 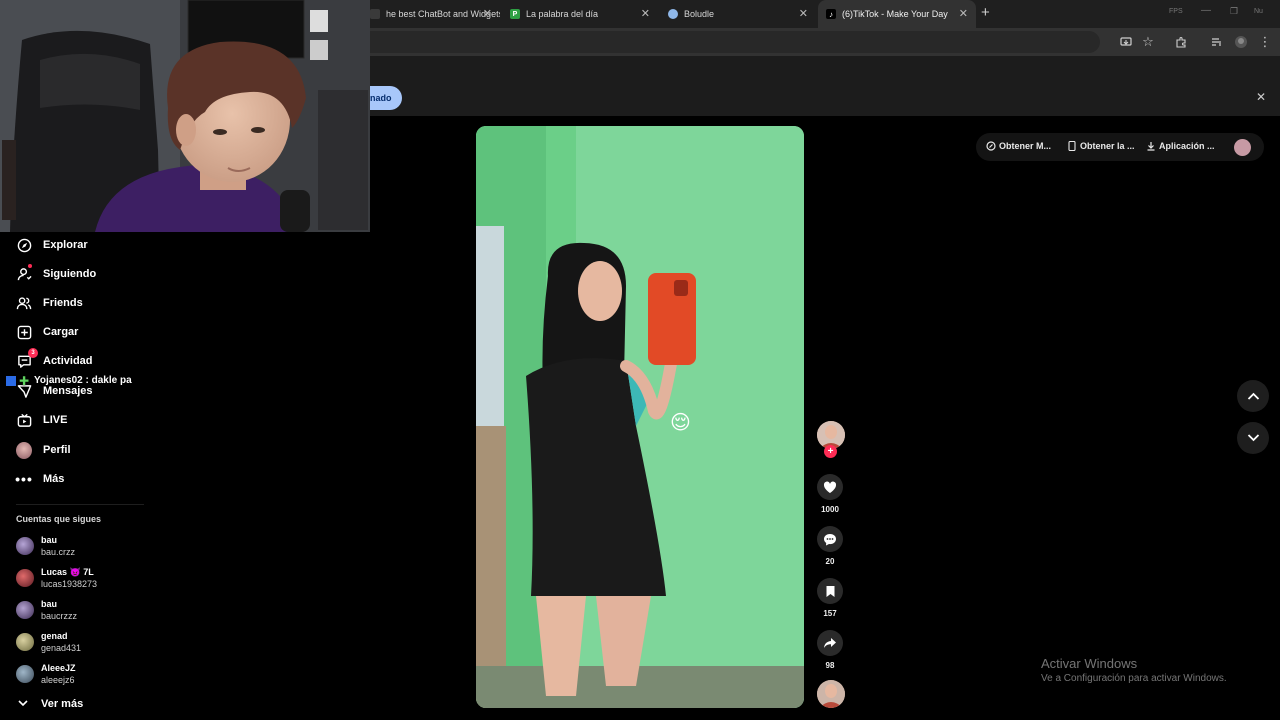 I want to click on profile-avatar-icon, so click(x=24, y=450).